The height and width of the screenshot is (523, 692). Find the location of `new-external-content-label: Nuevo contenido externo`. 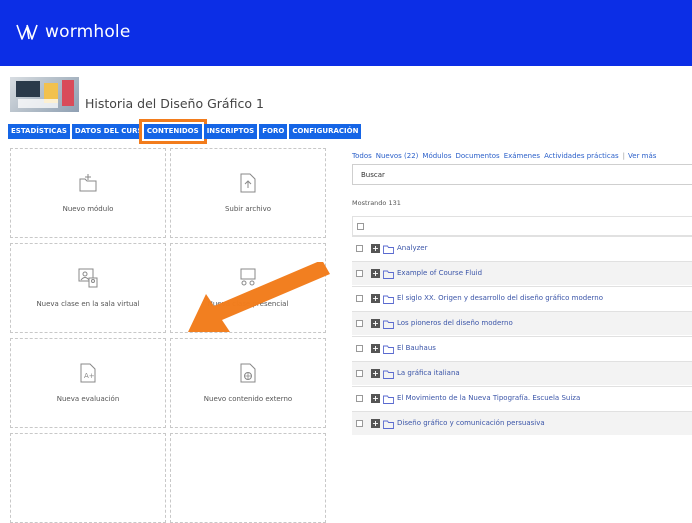

new-external-content-label: Nuevo contenido externo is located at coordinates (248, 399).